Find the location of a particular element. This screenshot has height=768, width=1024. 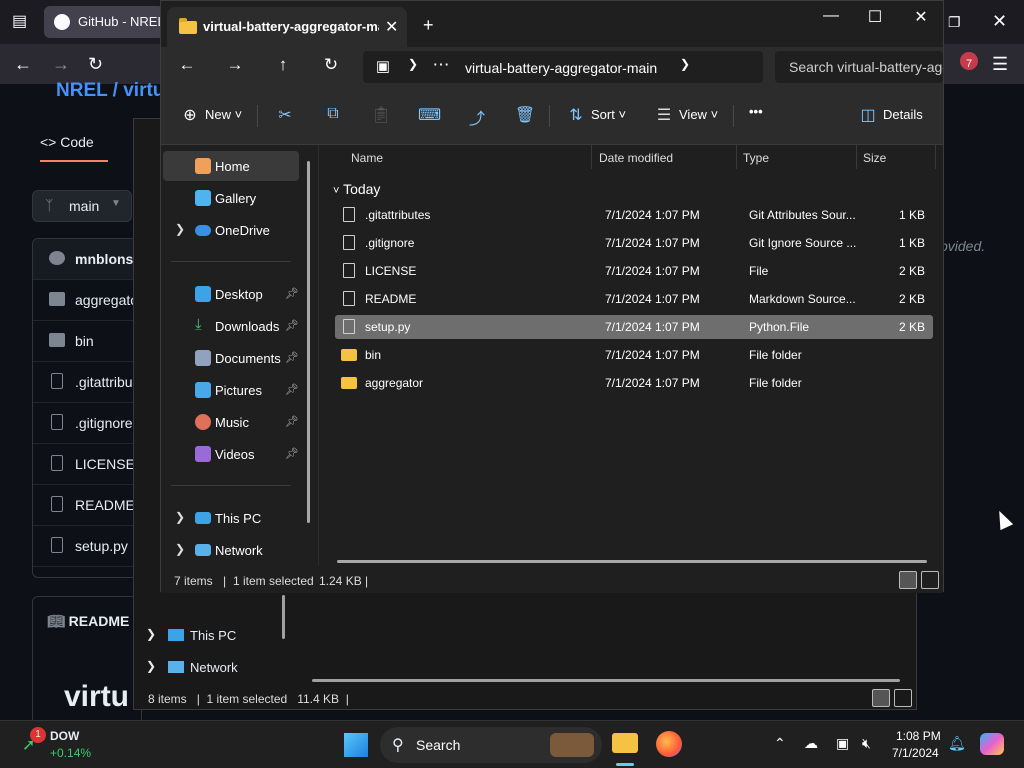

tab-overview-icon: ▤ is located at coordinates (19, 22).